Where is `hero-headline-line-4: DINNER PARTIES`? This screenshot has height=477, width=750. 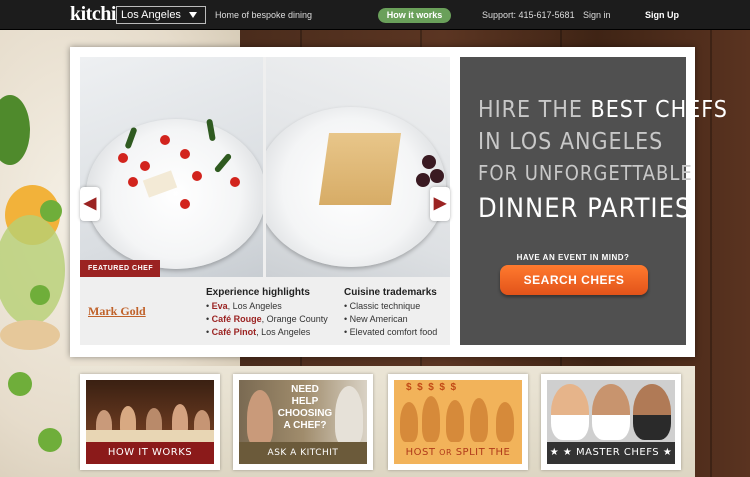 hero-headline-line-4: DINNER PARTIES is located at coordinates (585, 208).